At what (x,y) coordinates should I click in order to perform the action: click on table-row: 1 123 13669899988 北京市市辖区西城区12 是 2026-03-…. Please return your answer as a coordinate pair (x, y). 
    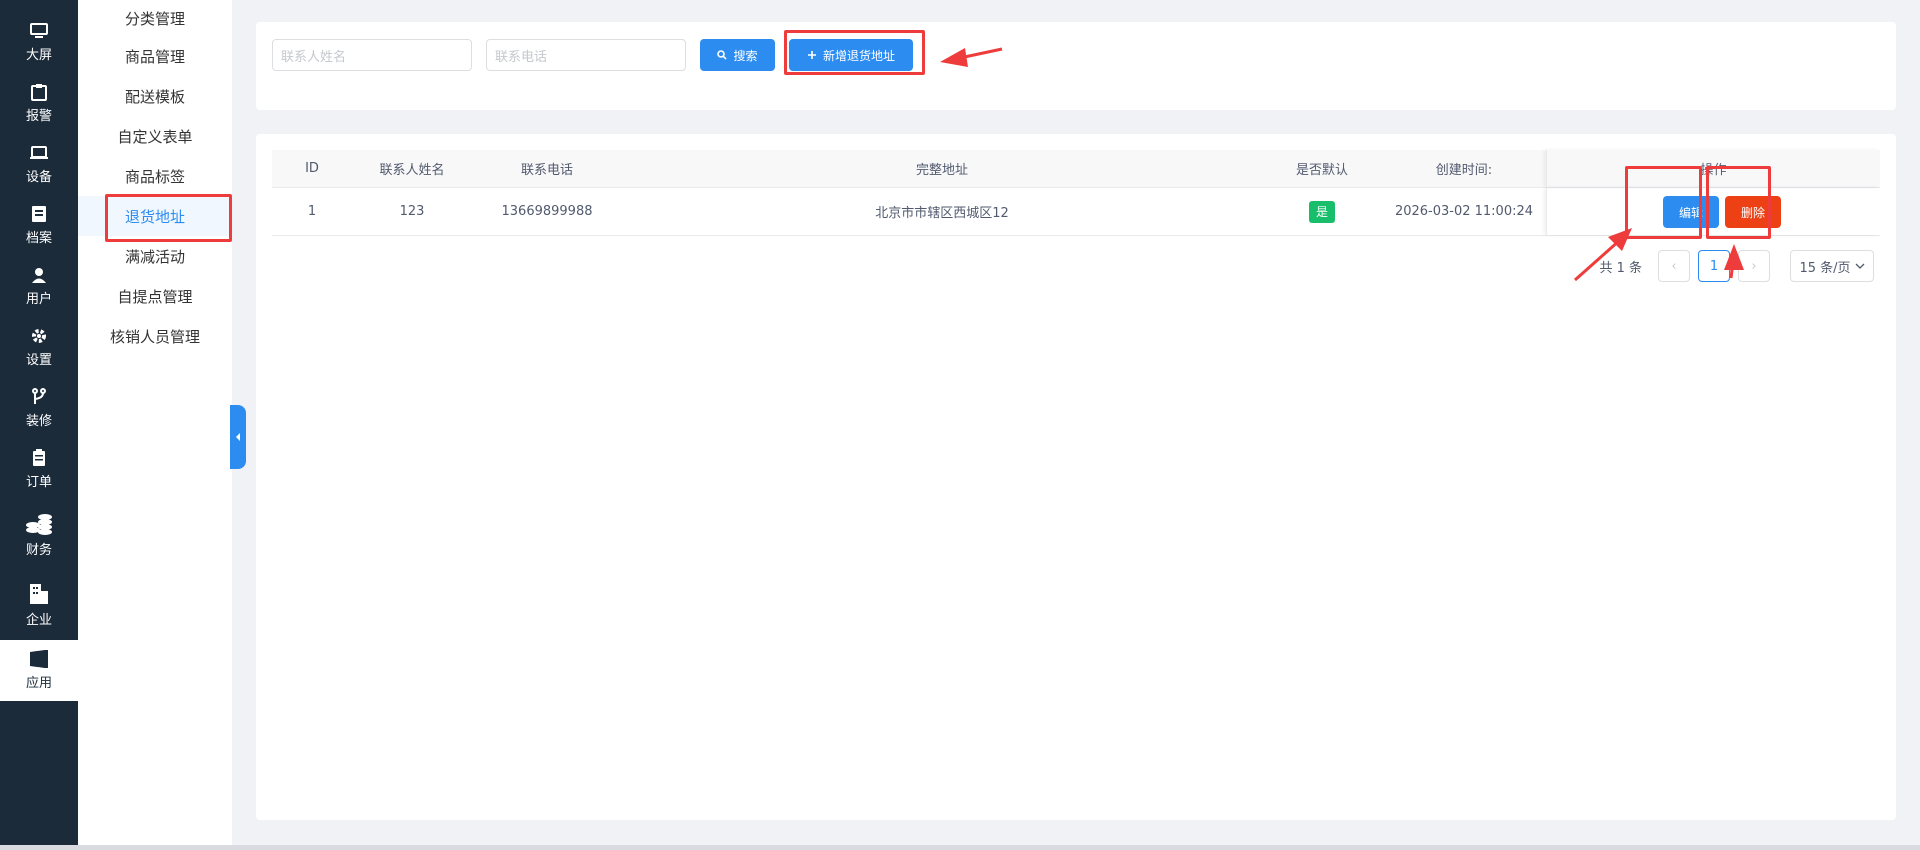
    Looking at the image, I should click on (1076, 212).